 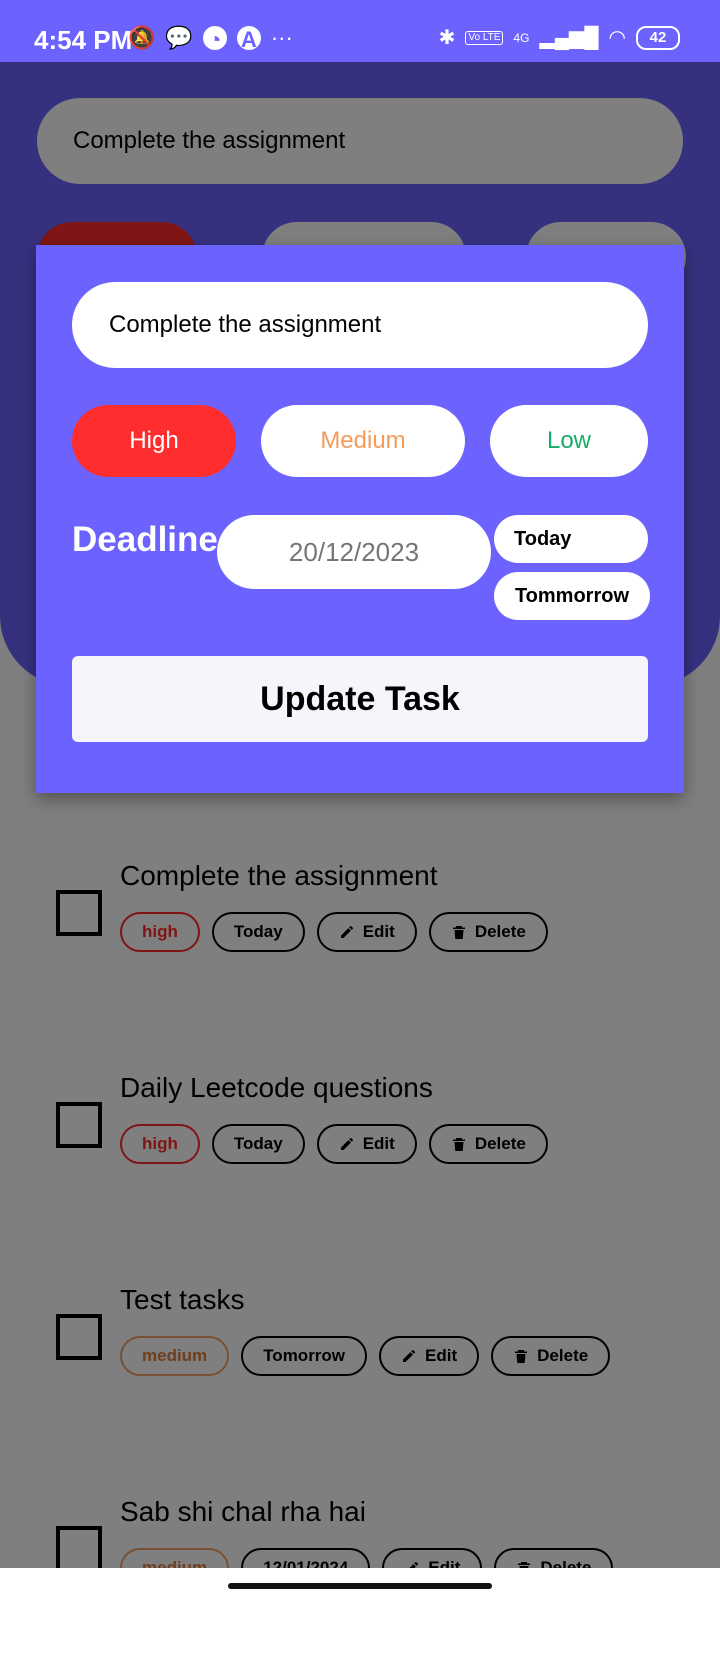 I want to click on home-gesture-handle, so click(x=360, y=1586).